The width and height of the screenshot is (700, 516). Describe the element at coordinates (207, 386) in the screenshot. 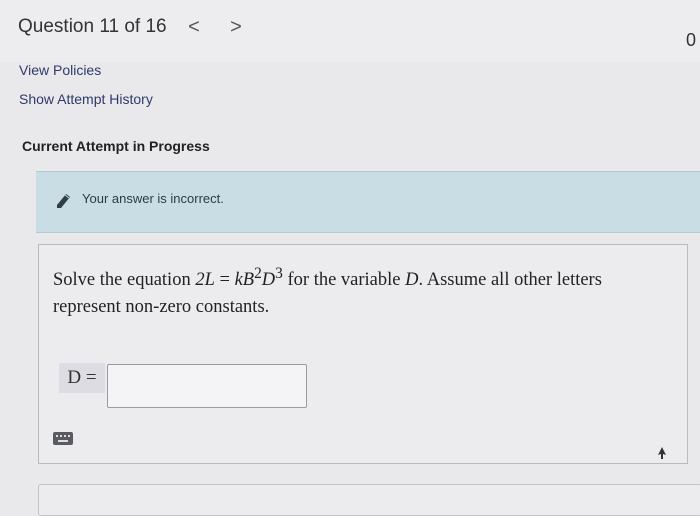

I see `answer-input` at that location.